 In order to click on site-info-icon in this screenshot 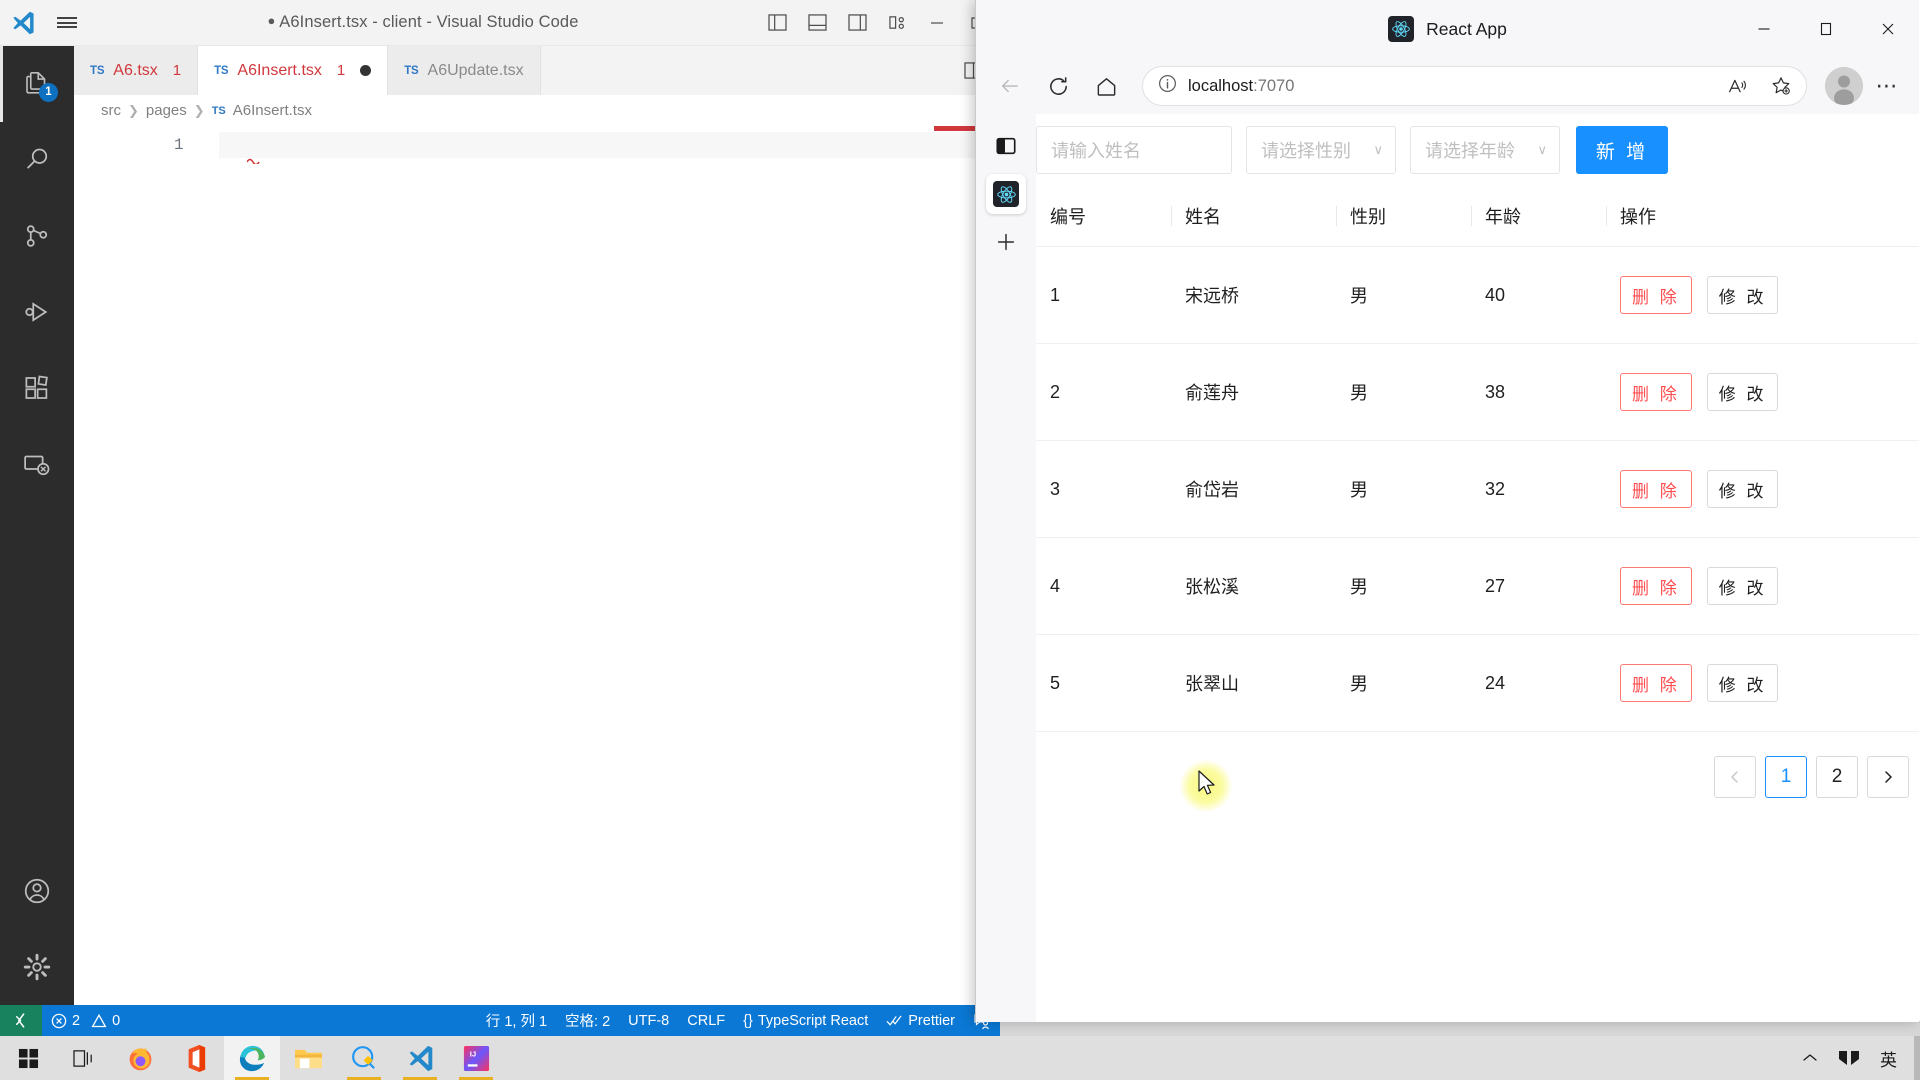, I will do `click(1167, 86)`.